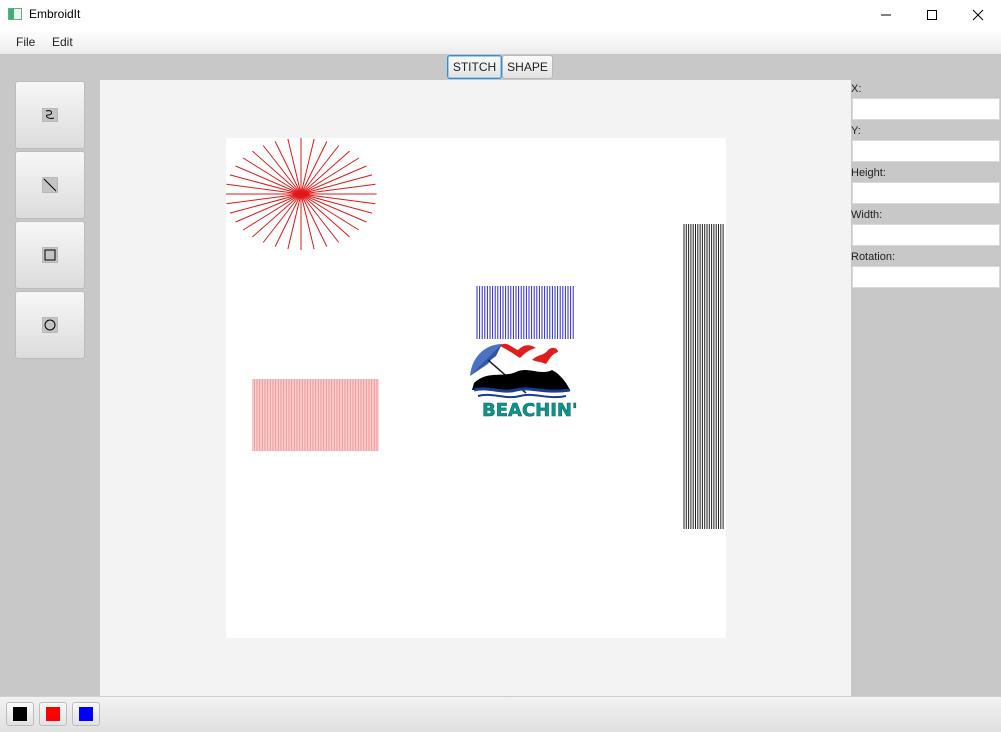 The image size is (1001, 732). I want to click on minimize-button, so click(886, 15).